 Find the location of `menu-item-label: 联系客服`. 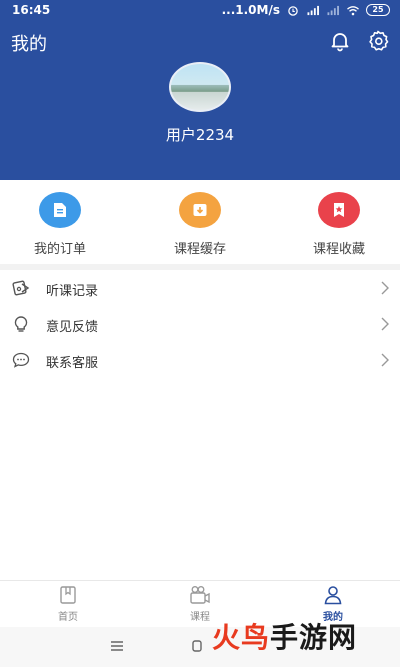

menu-item-label: 联系客服 is located at coordinates (72, 363).